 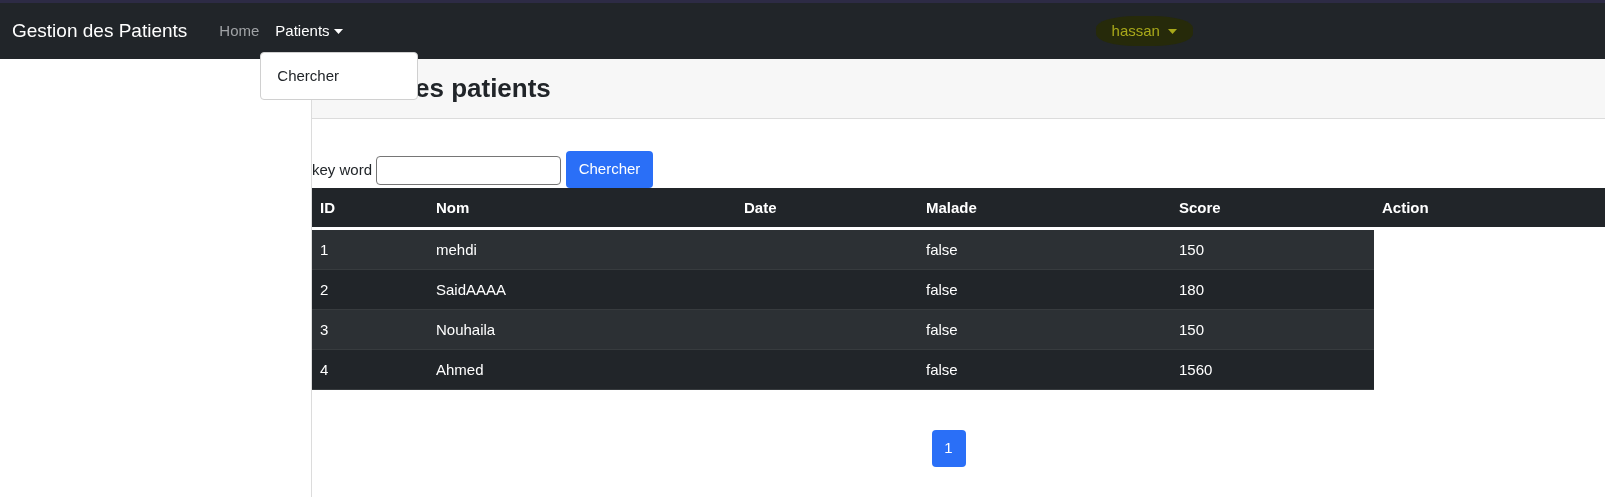 What do you see at coordinates (471, 289) in the screenshot?
I see `table-cell: SaidAAAA` at bounding box center [471, 289].